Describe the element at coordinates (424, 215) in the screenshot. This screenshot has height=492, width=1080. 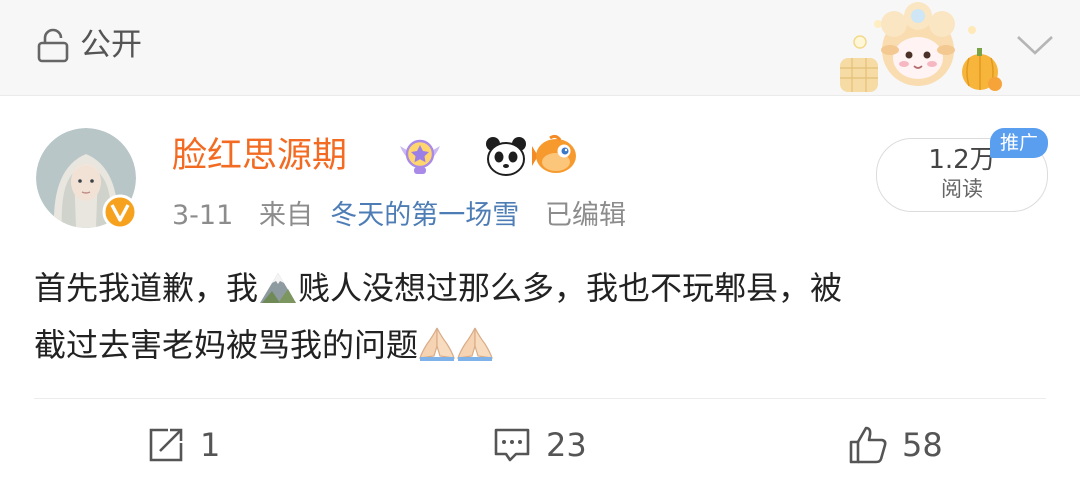
I see `source-link: 冬天的第一场雪` at that location.